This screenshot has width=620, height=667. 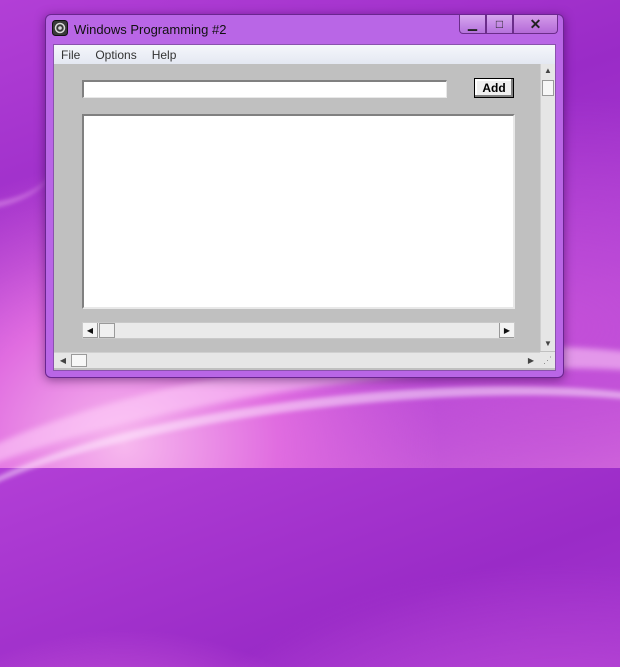 What do you see at coordinates (535, 24) in the screenshot?
I see `close-icon: ✕` at bounding box center [535, 24].